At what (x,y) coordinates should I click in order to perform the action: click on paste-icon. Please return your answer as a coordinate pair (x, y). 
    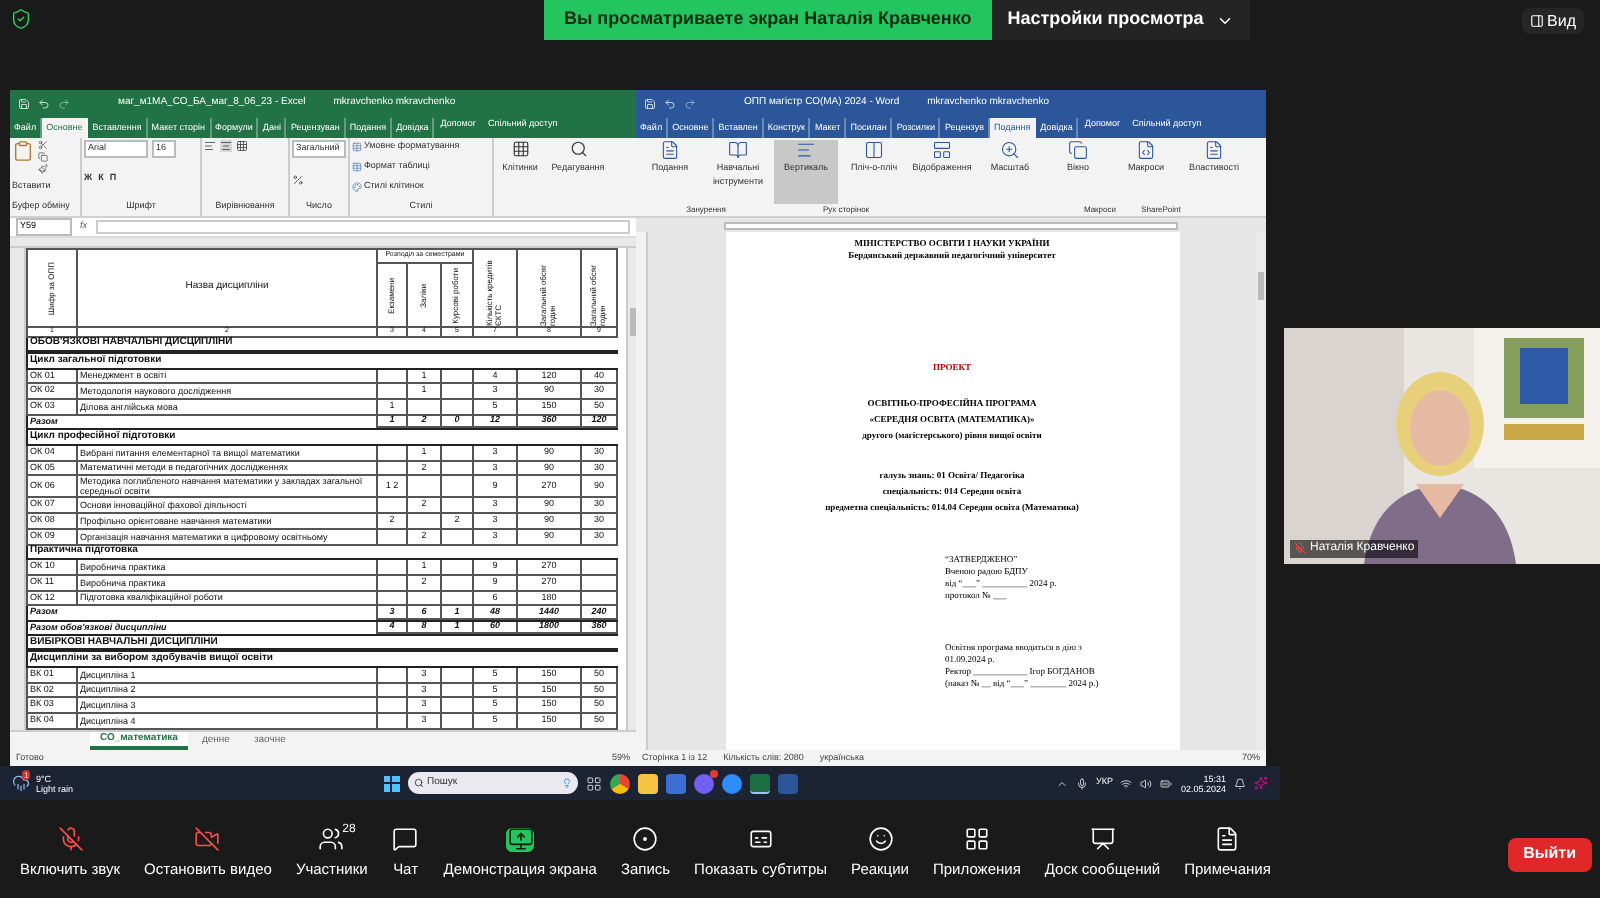
    Looking at the image, I should click on (23, 151).